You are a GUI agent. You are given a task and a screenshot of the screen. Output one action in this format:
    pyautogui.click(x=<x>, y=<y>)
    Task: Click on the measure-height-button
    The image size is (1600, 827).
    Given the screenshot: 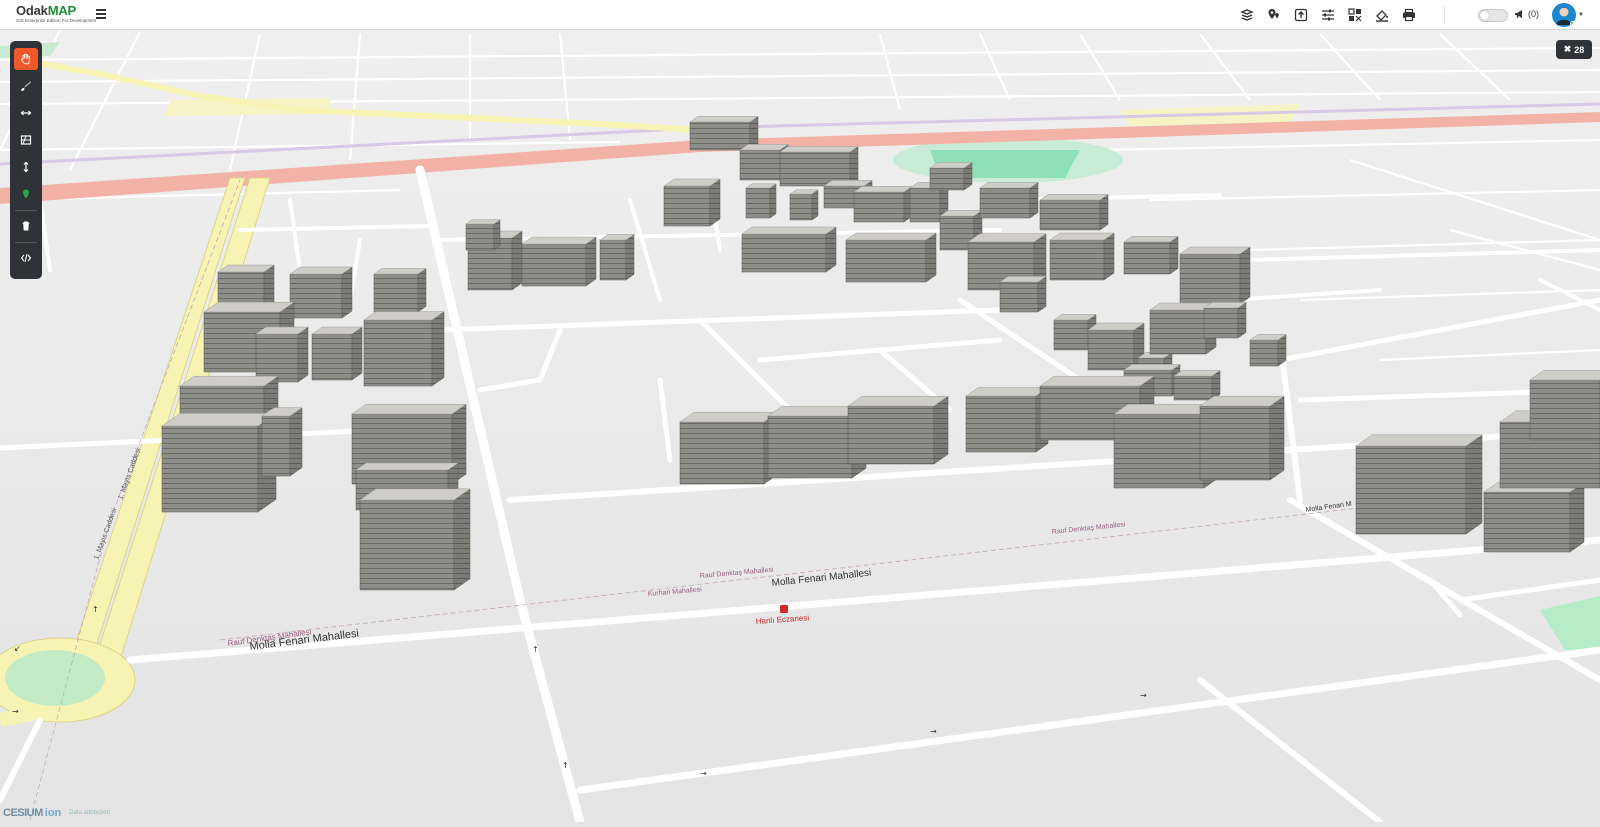 What is the action you would take?
    pyautogui.click(x=26, y=167)
    